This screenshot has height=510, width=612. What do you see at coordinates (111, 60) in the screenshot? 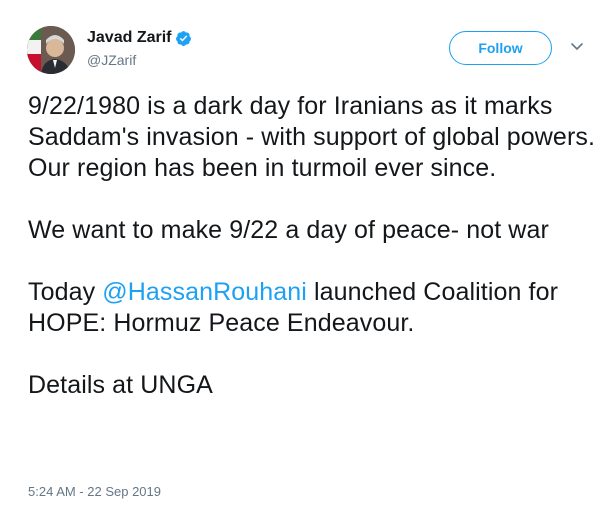
I see `author-handle: @JZarif` at bounding box center [111, 60].